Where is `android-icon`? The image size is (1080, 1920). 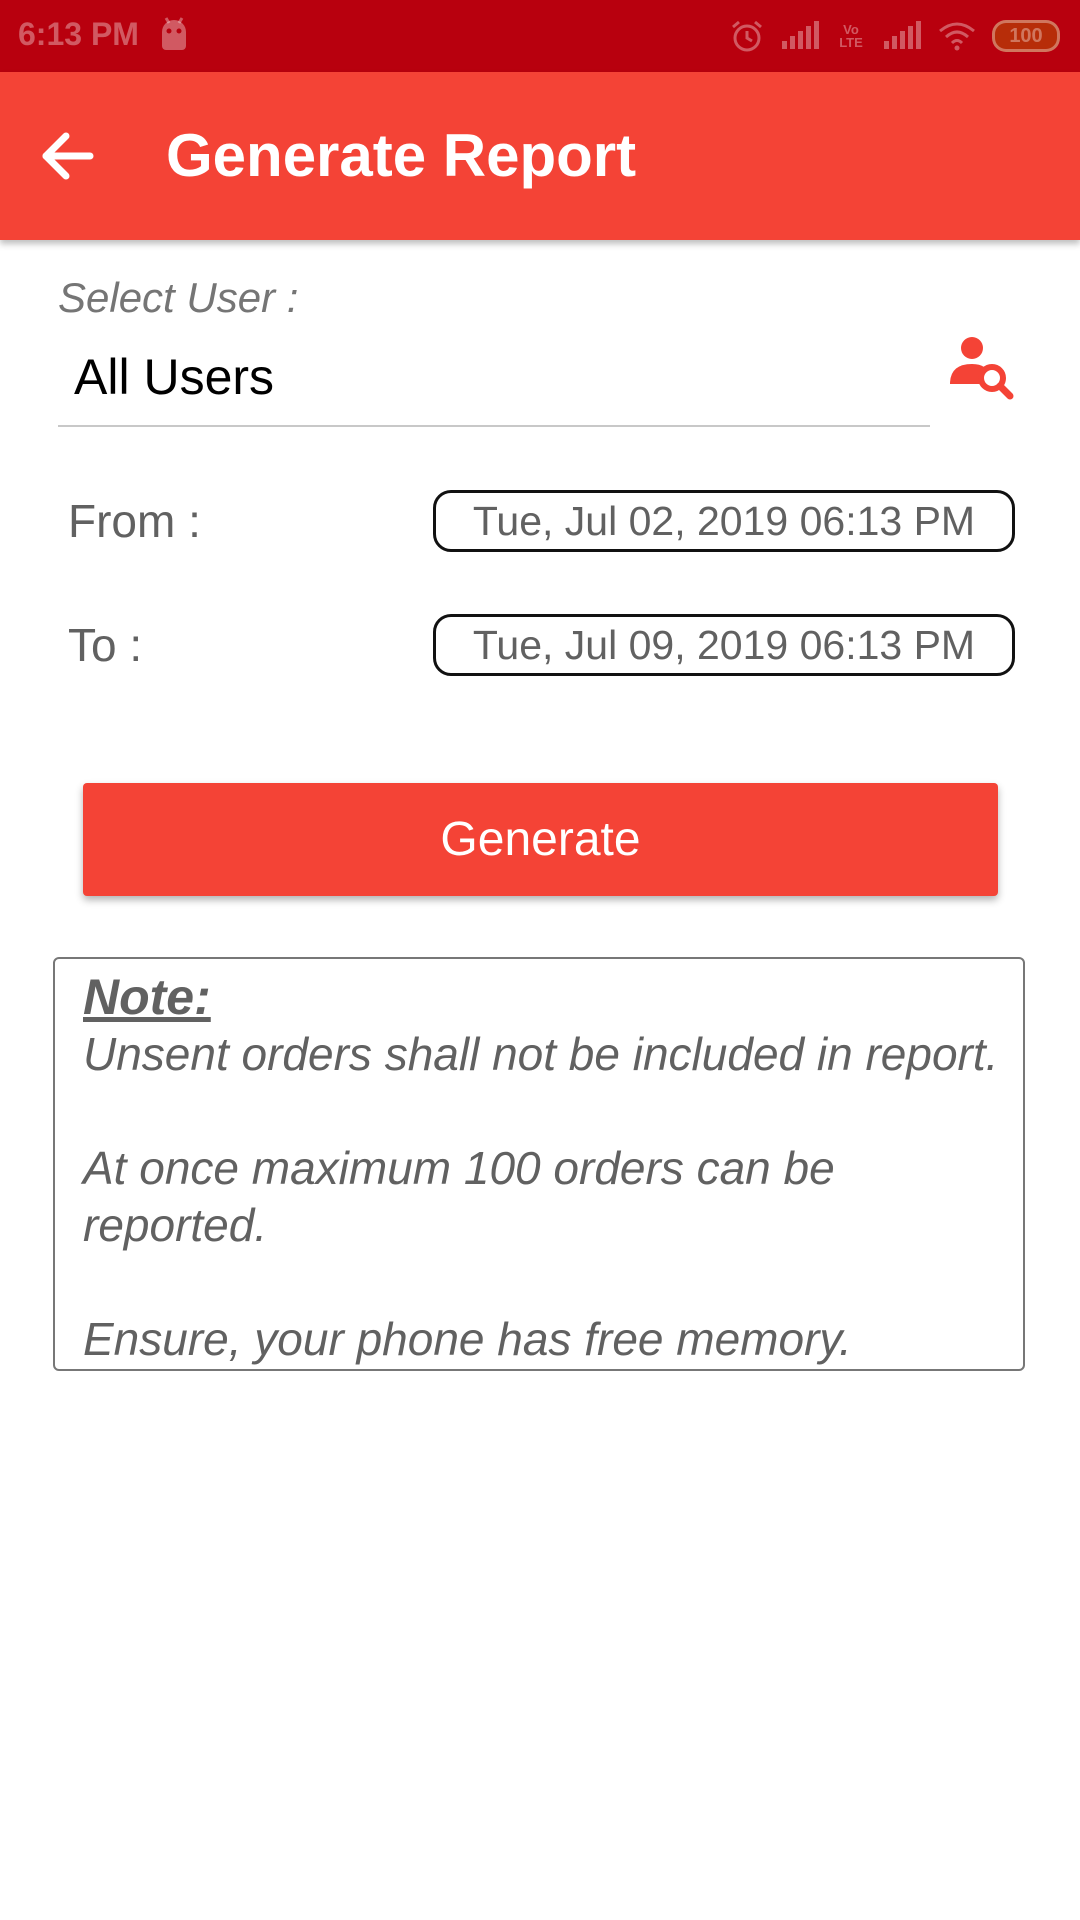
android-icon is located at coordinates (174, 33).